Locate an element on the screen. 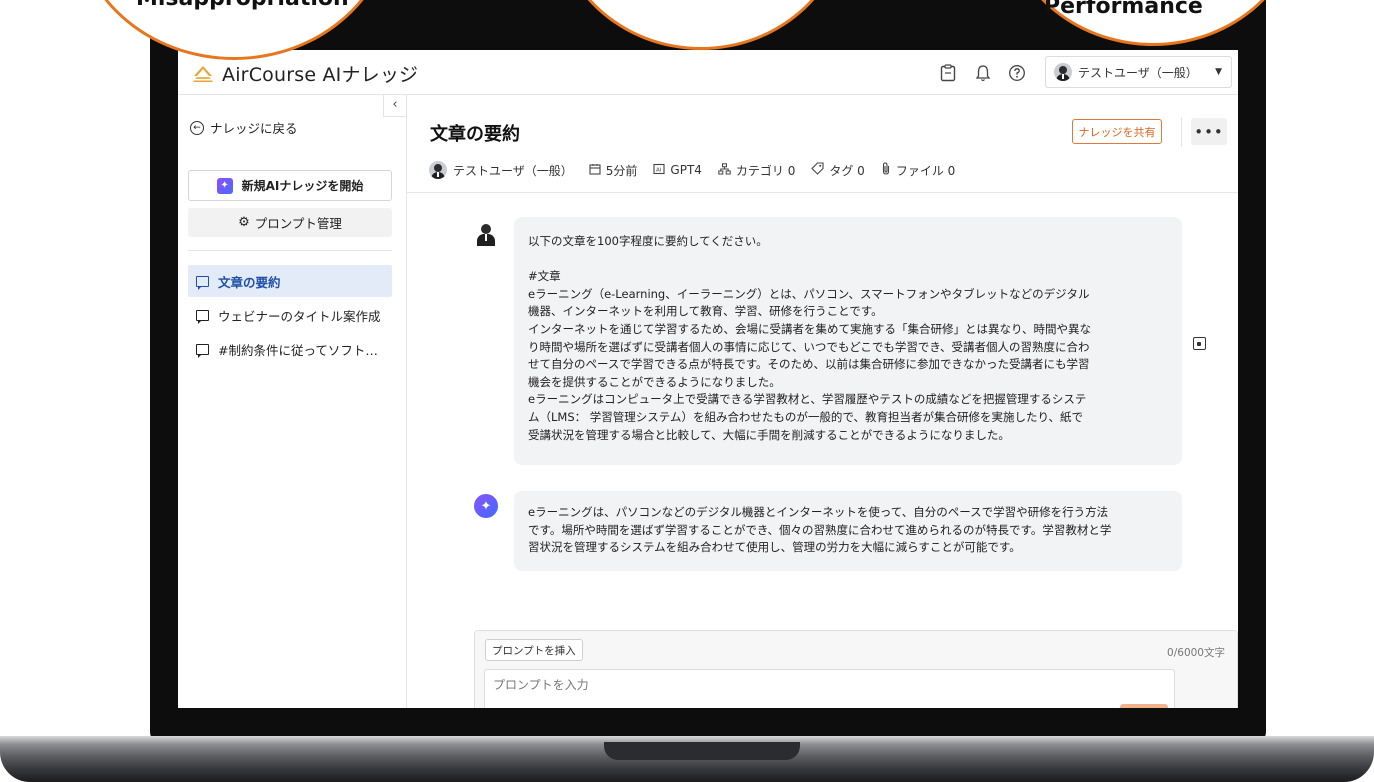 This screenshot has width=1374, height=782. meta-category: カテゴリ 0 is located at coordinates (756, 170).